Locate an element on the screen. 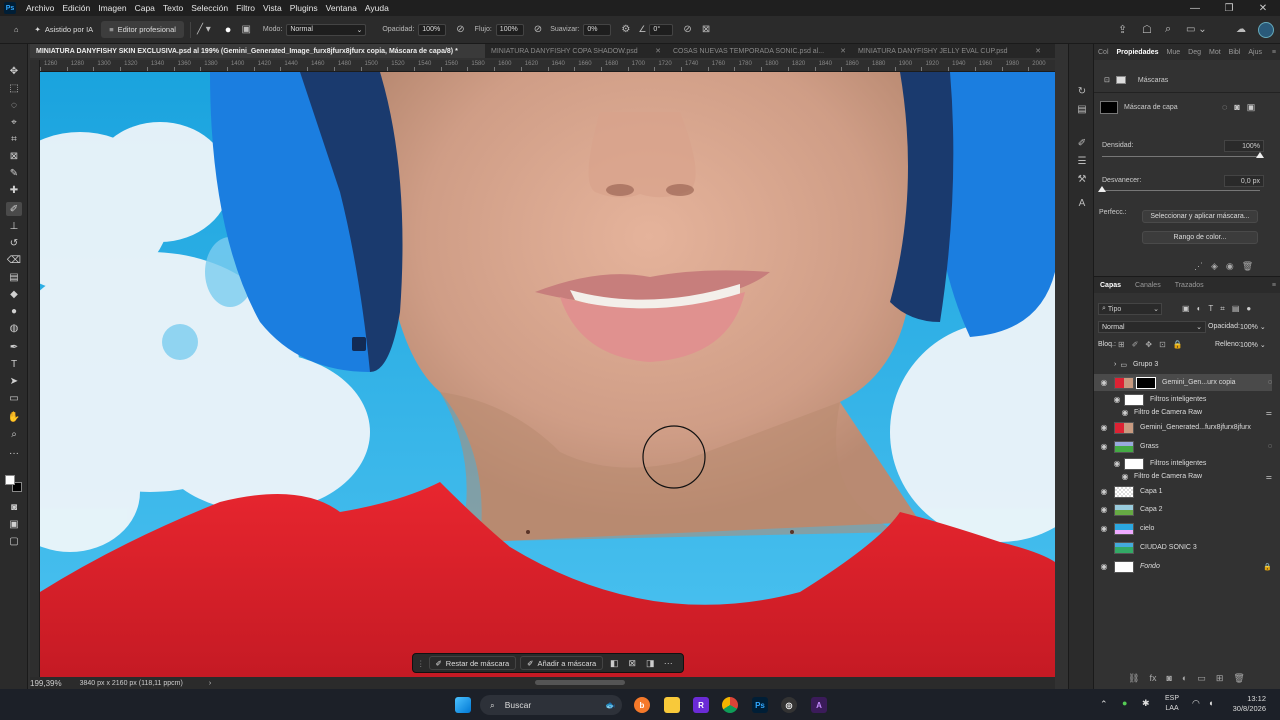 Image resolution: width=1280 pixels, height=720 pixels. panel-menu-icon: ≡ is located at coordinates (1274, 285).